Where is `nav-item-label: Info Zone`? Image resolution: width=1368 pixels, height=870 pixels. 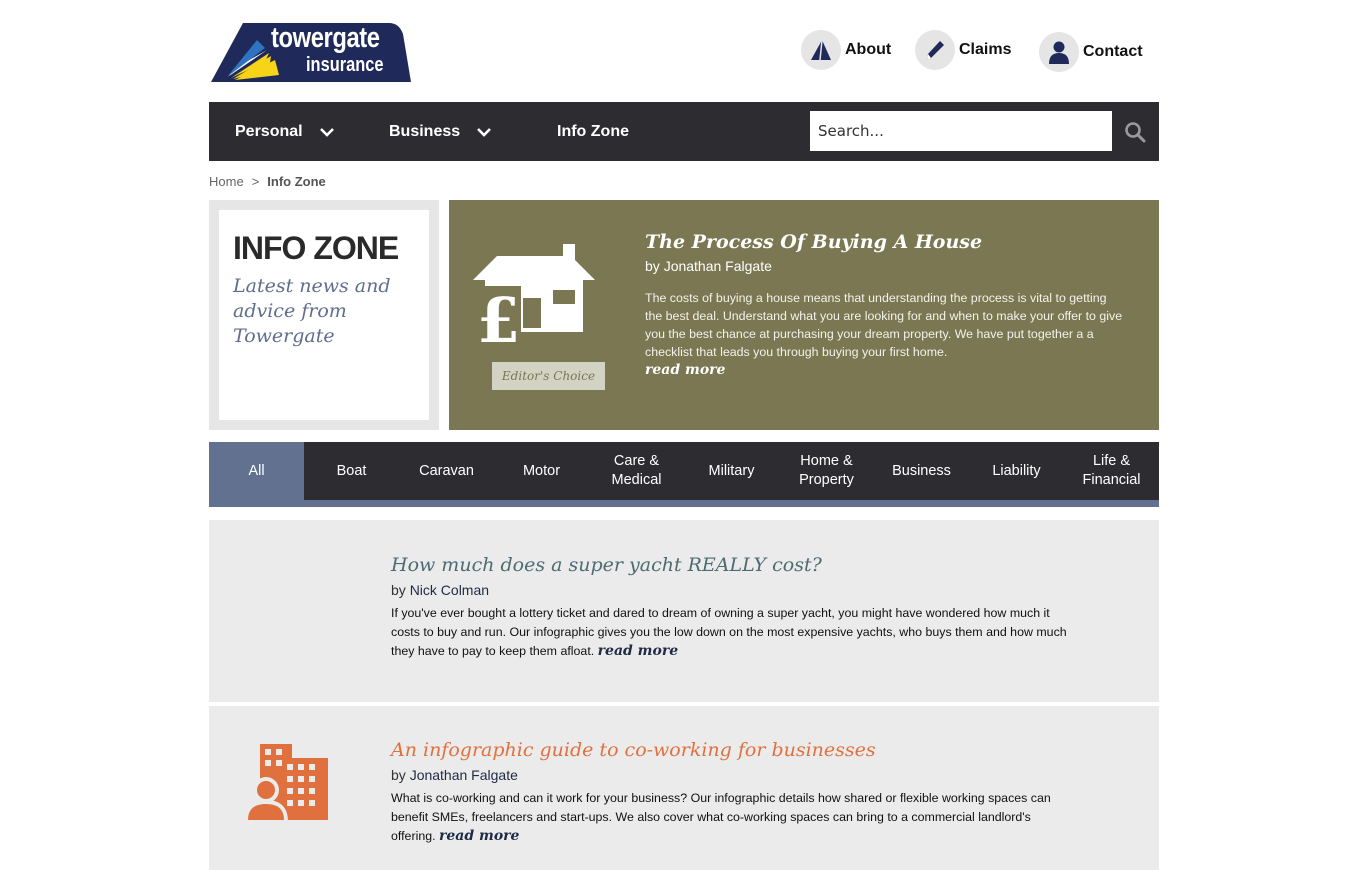 nav-item-label: Info Zone is located at coordinates (593, 131).